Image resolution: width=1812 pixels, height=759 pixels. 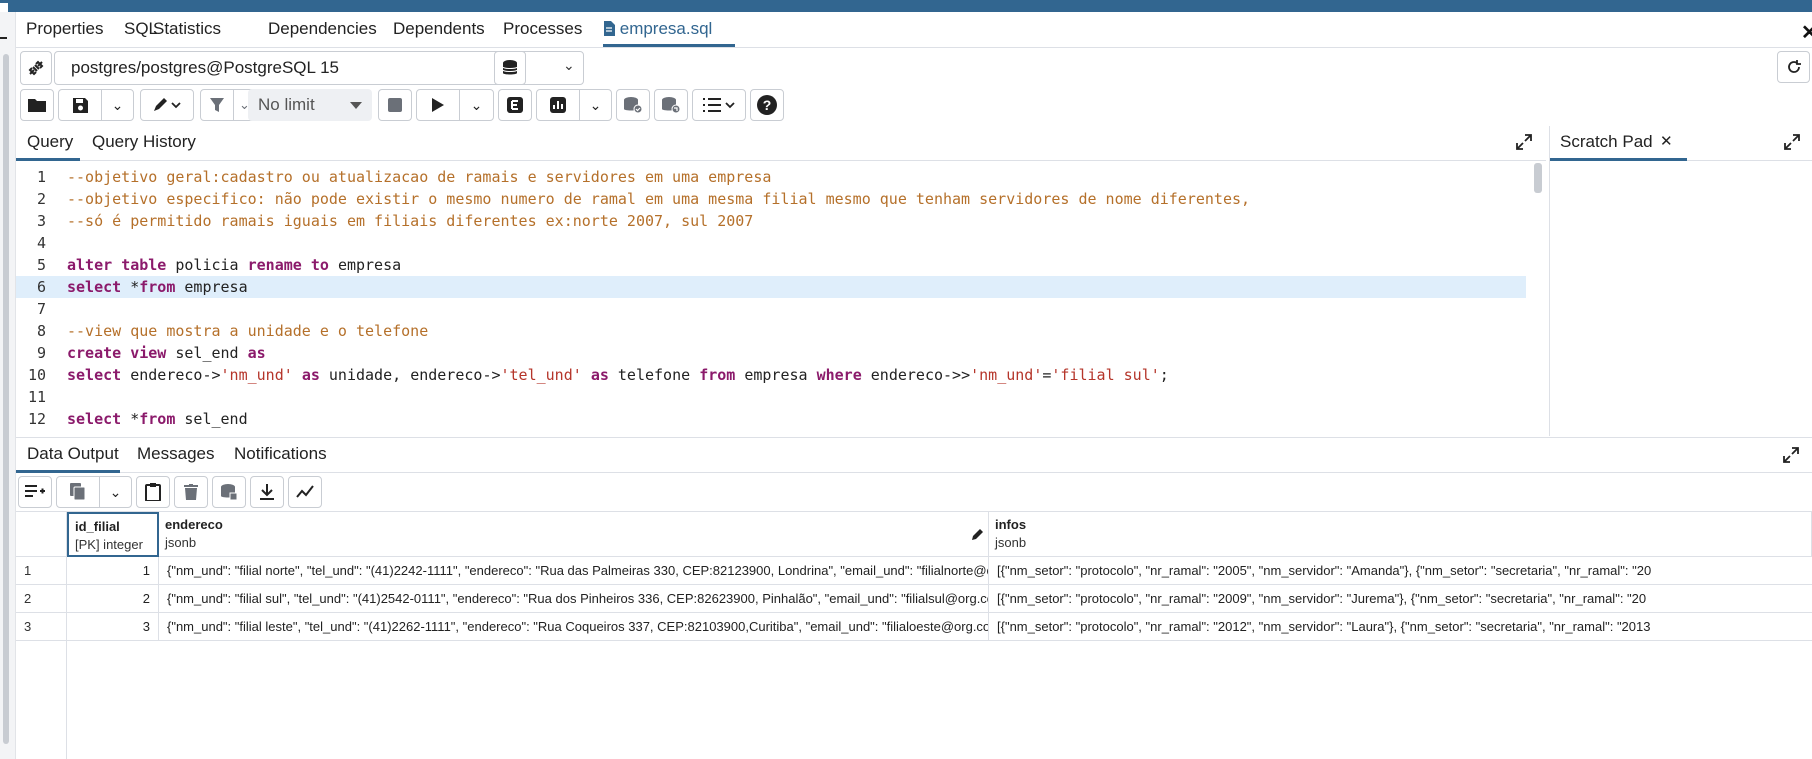 I want to click on execute-dropdown: ⌄, so click(x=476, y=105).